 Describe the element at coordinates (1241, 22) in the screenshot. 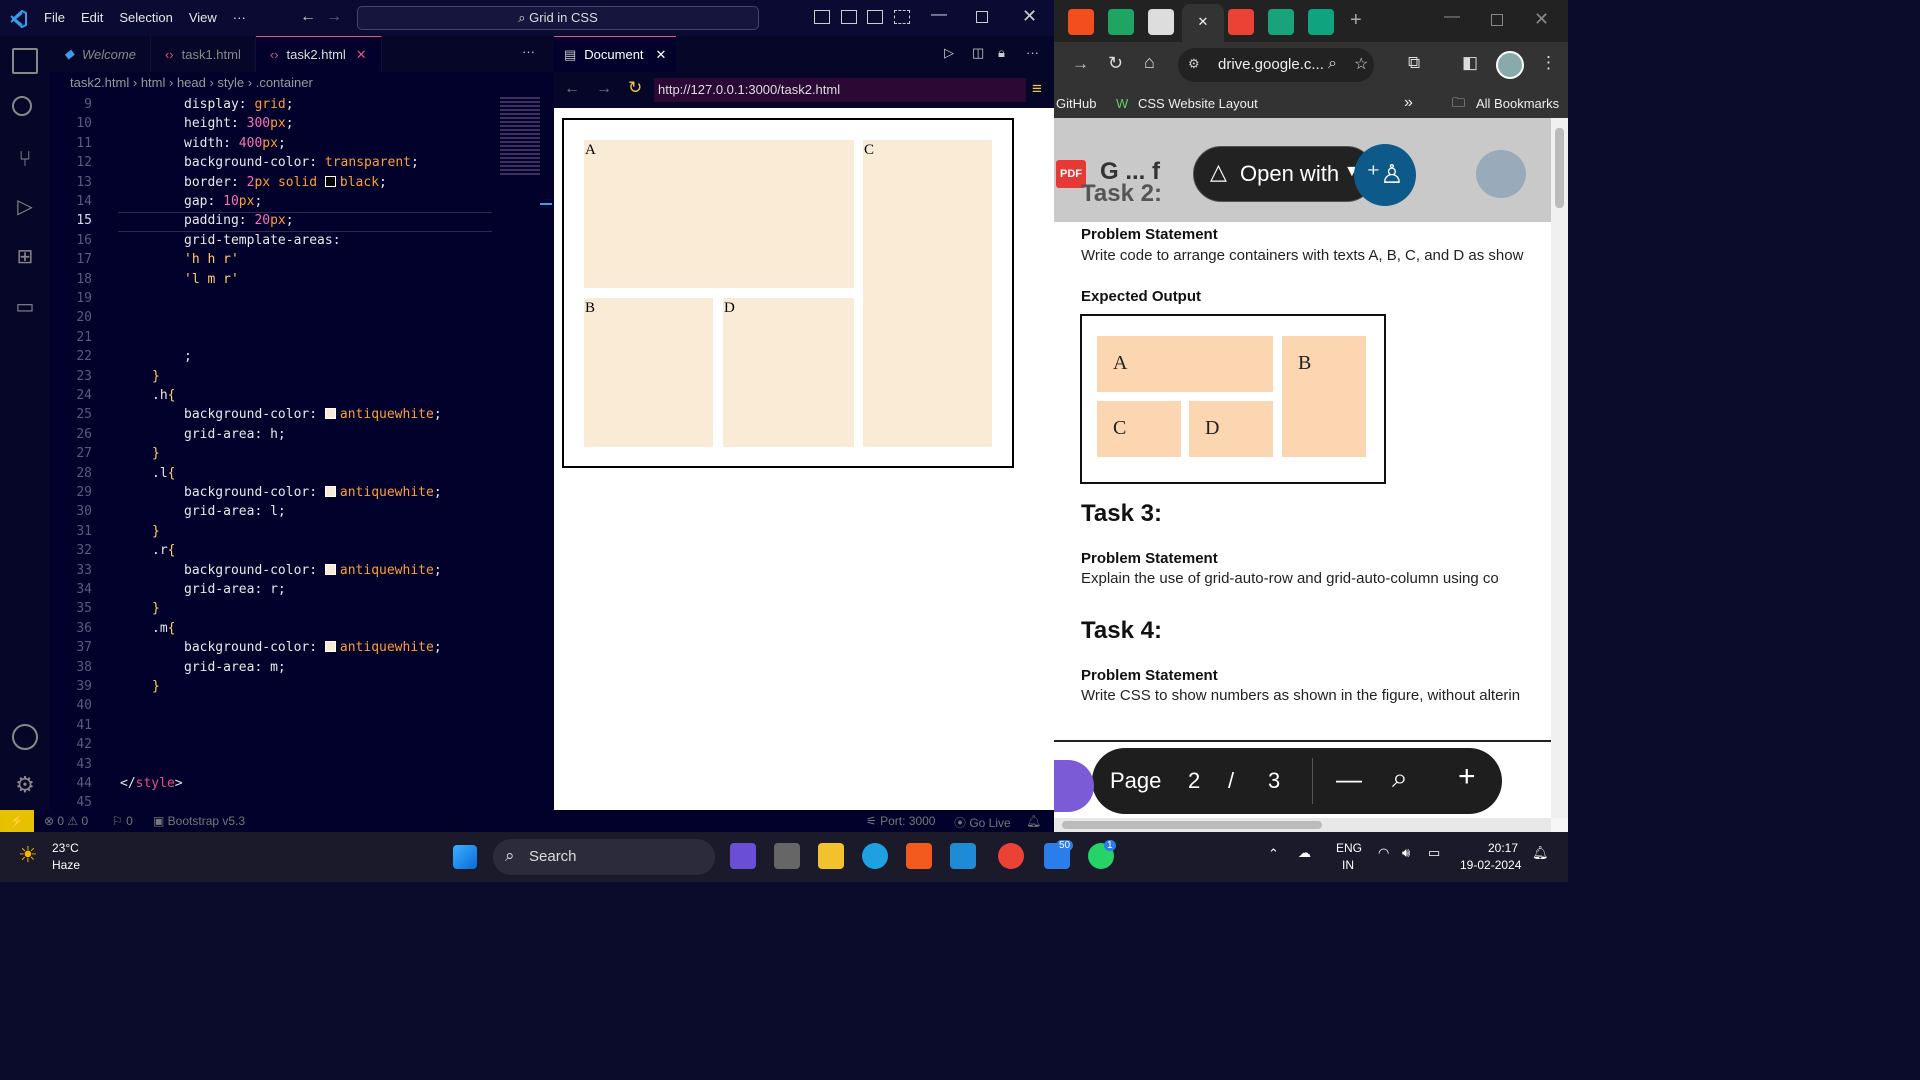

I see `gmail-tab-icon` at that location.